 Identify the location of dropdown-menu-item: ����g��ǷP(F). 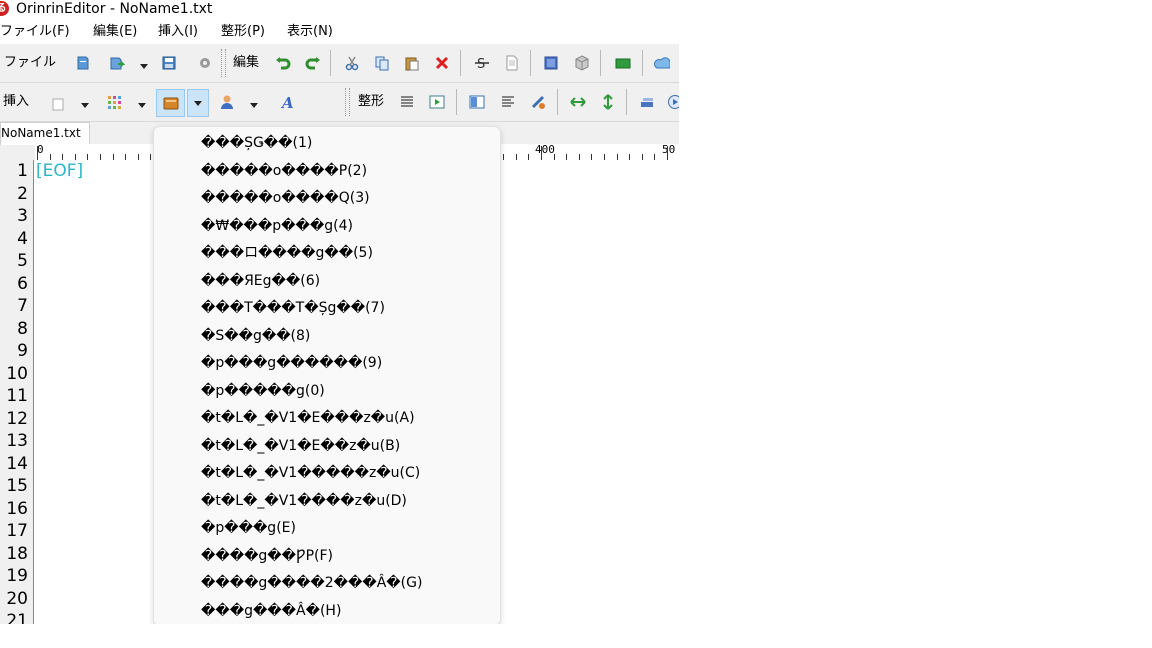
(327, 556).